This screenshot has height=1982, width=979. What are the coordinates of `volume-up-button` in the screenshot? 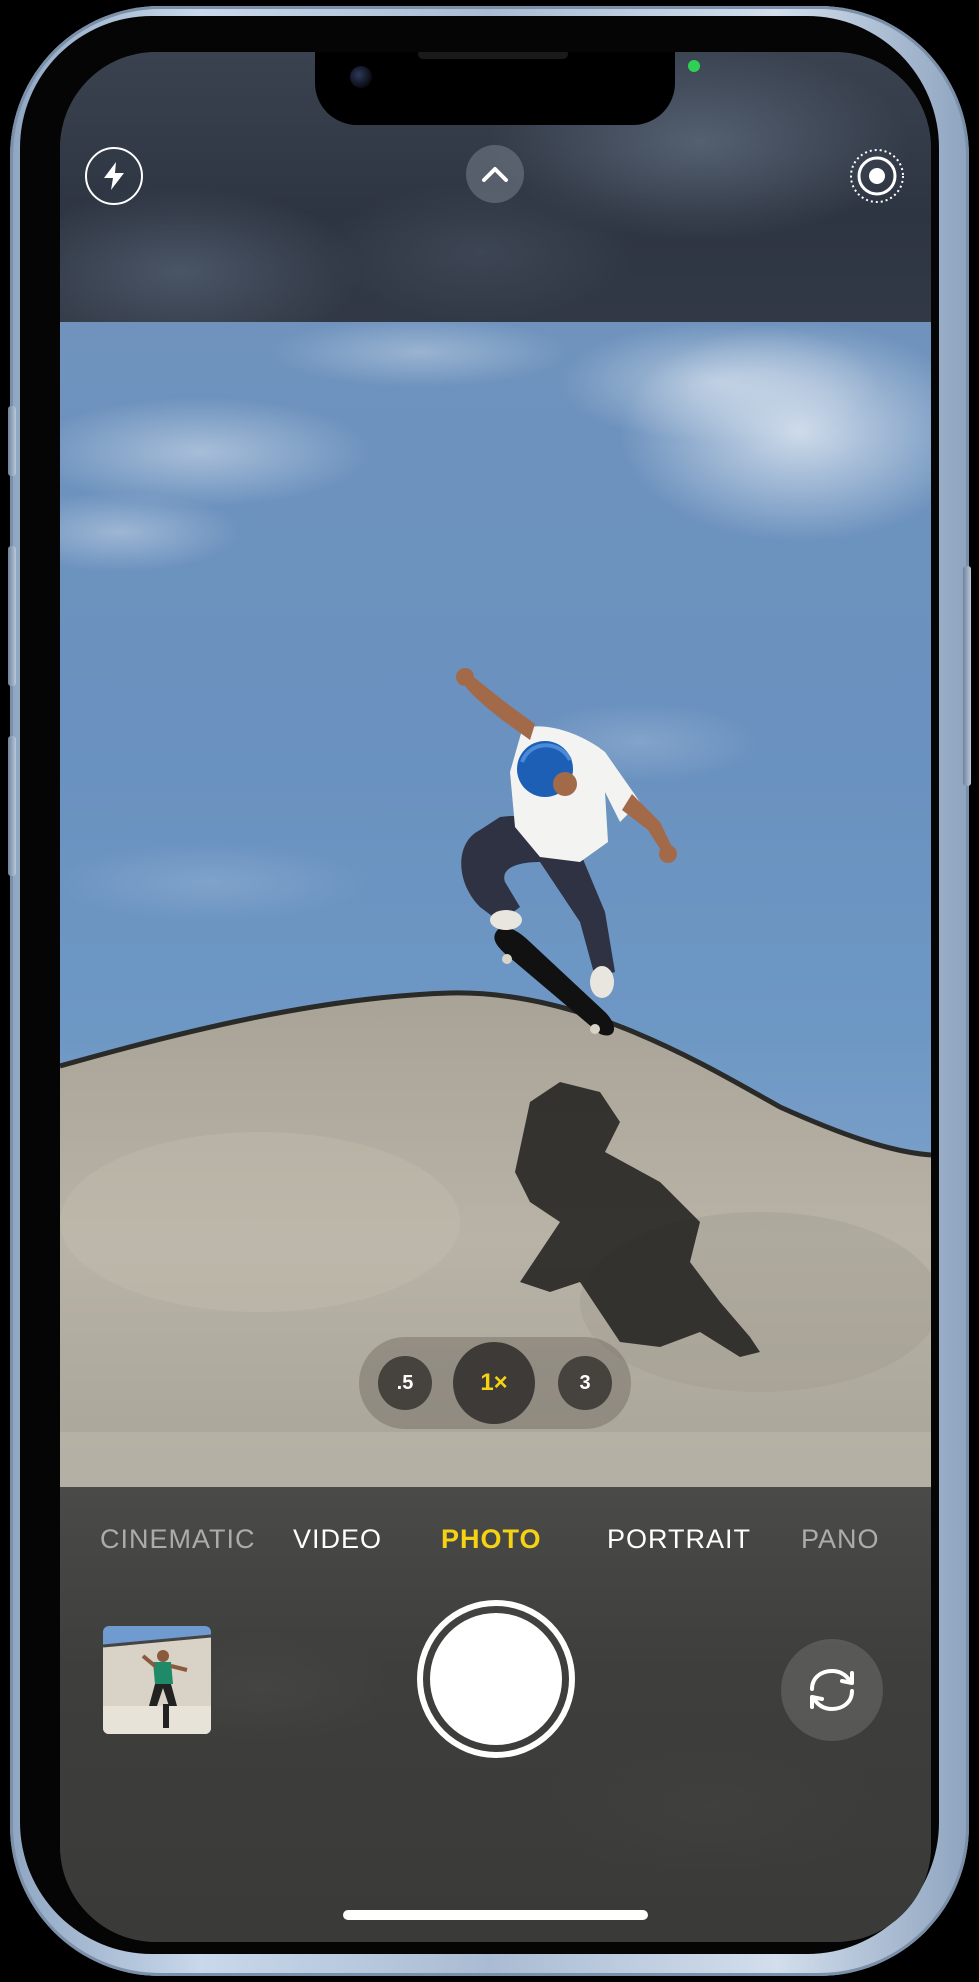 It's located at (12, 616).